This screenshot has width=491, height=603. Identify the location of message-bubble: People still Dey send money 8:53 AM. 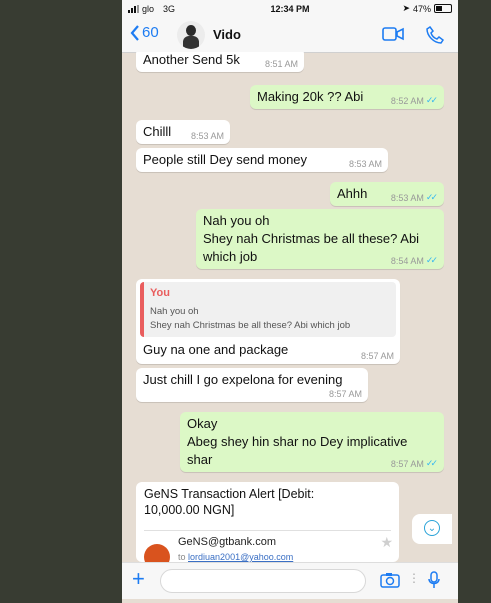
(262, 160).